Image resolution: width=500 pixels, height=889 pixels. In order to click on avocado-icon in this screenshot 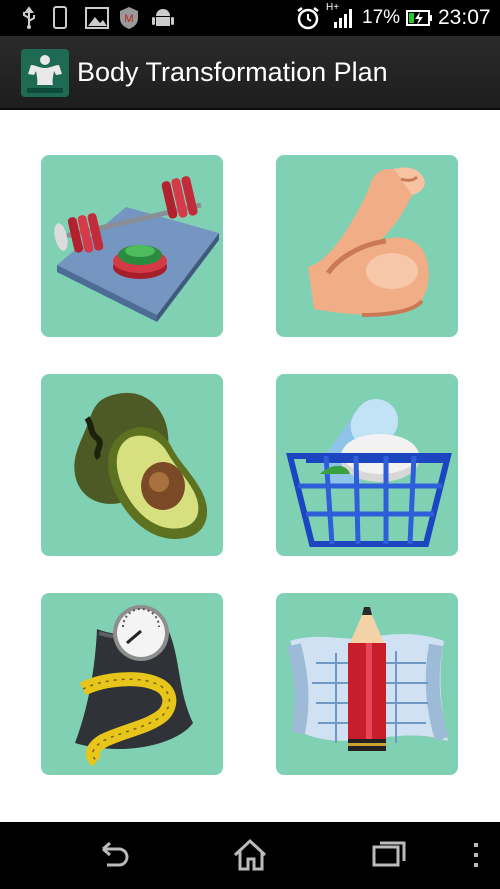, I will do `click(141, 465)`.